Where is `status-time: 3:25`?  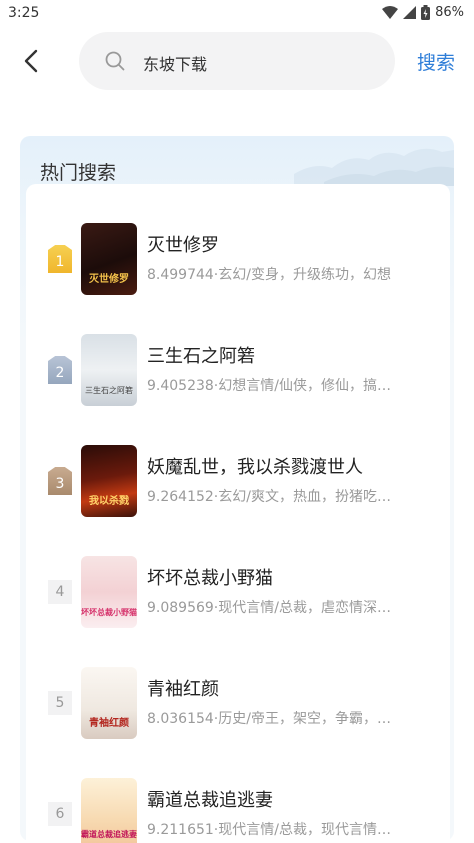 status-time: 3:25 is located at coordinates (24, 13).